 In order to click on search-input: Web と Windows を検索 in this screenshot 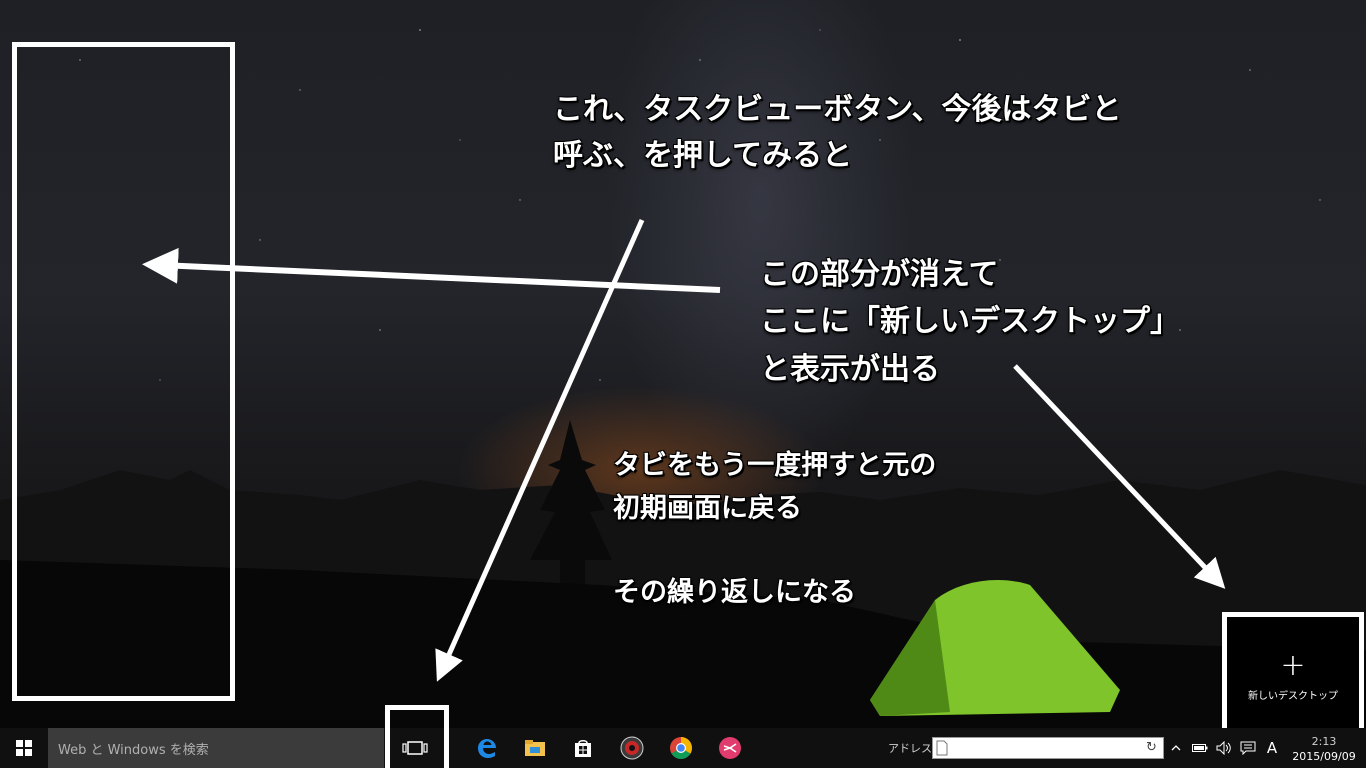, I will do `click(216, 748)`.